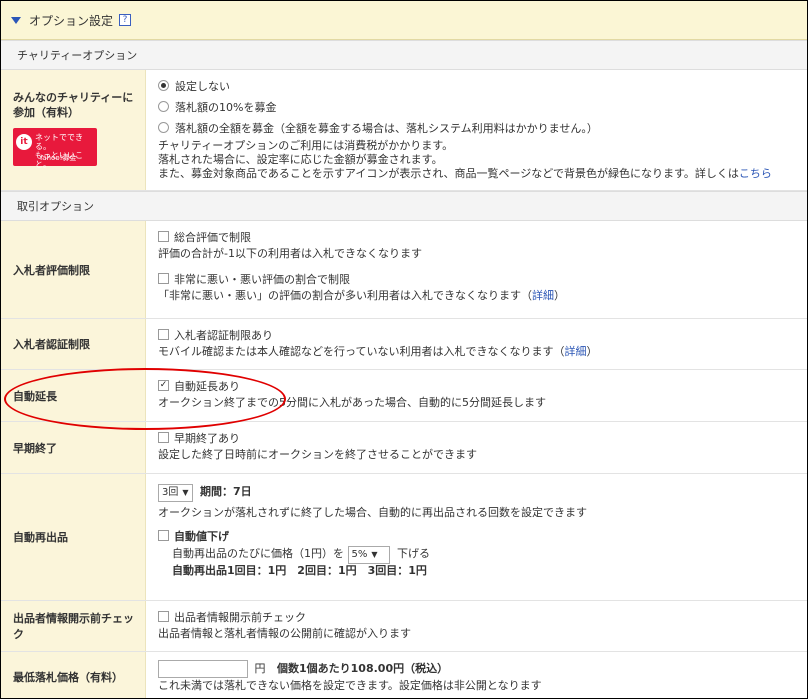 This screenshot has width=808, height=699. I want to click on option-label: 早期終了あり, so click(207, 438).